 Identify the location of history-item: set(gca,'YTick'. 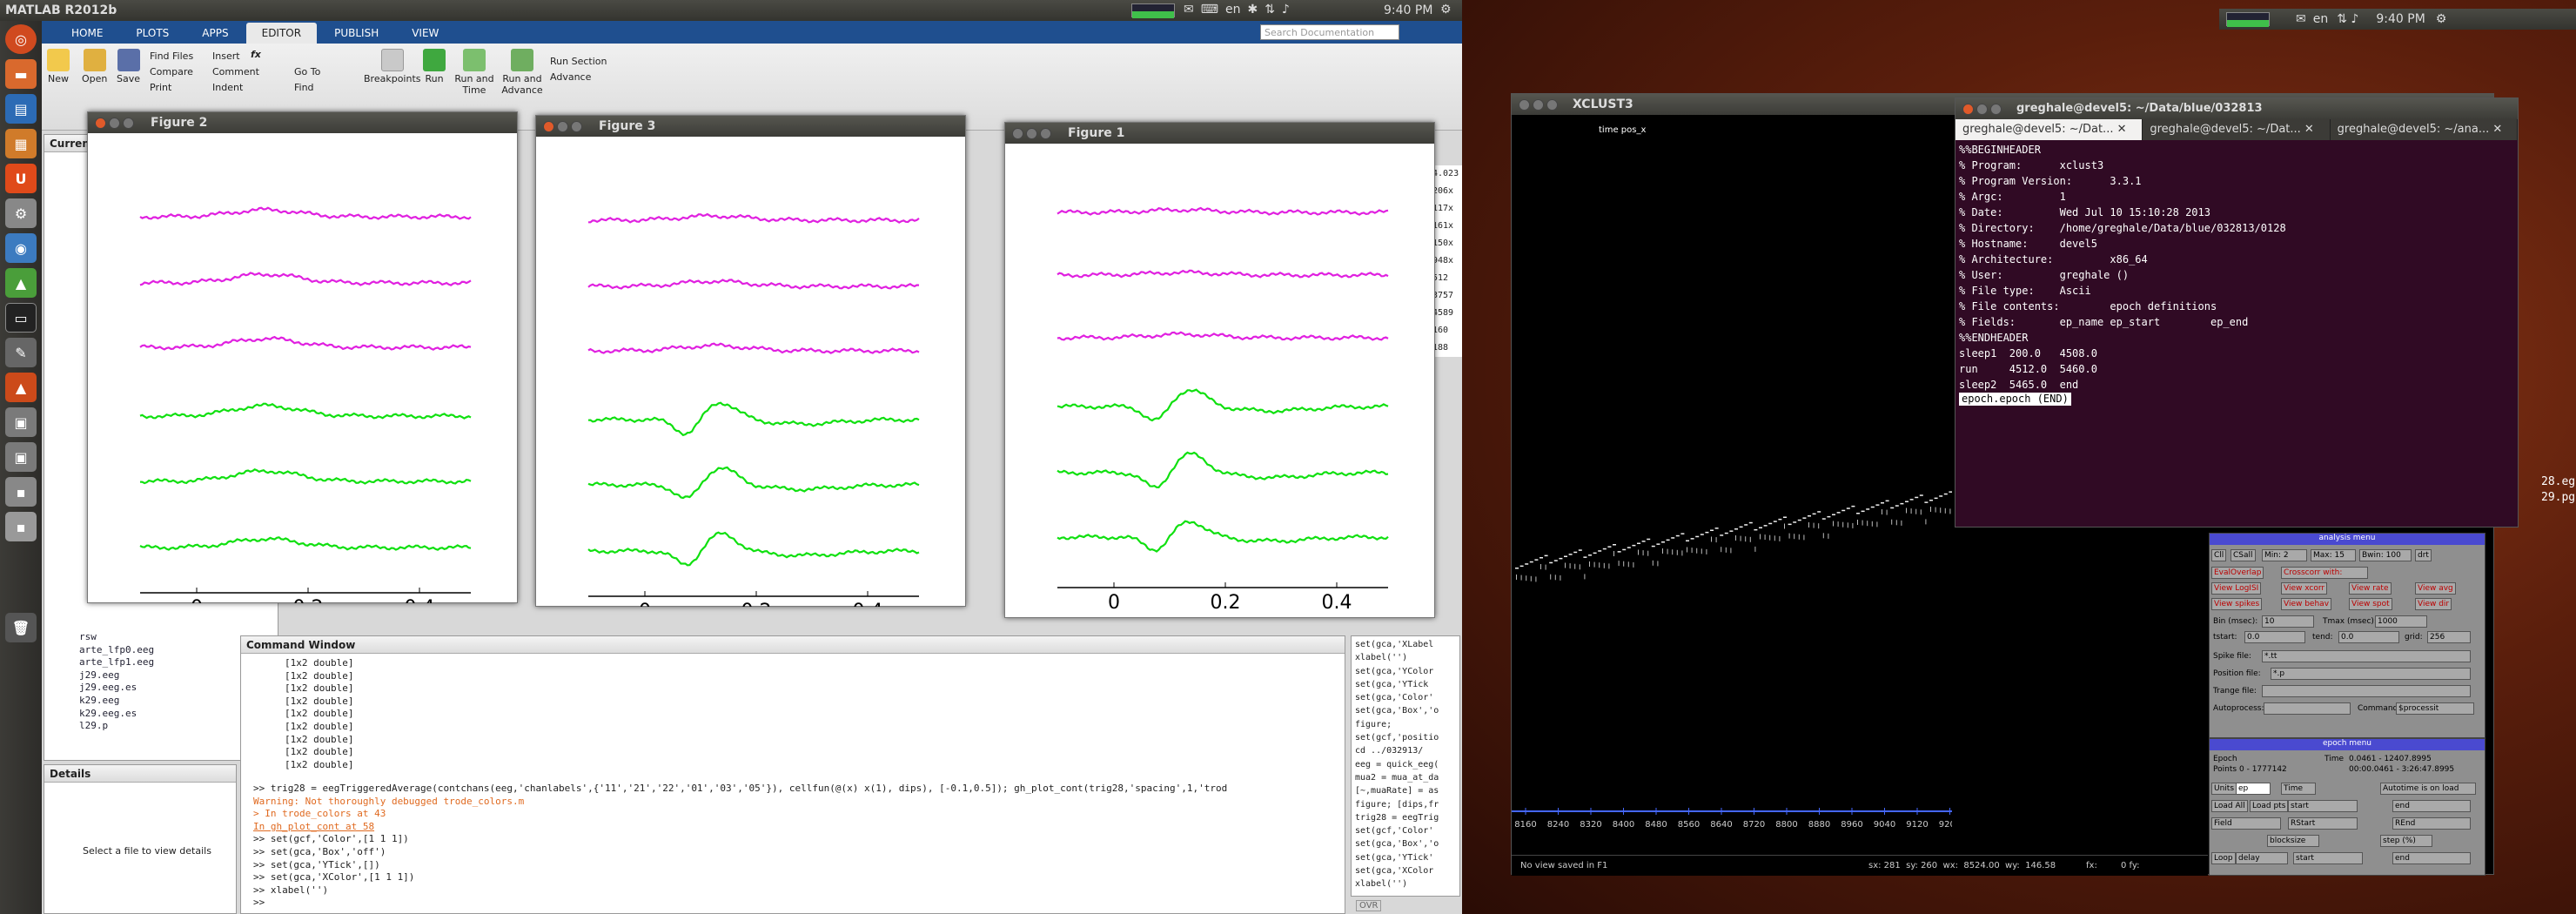
(1407, 857).